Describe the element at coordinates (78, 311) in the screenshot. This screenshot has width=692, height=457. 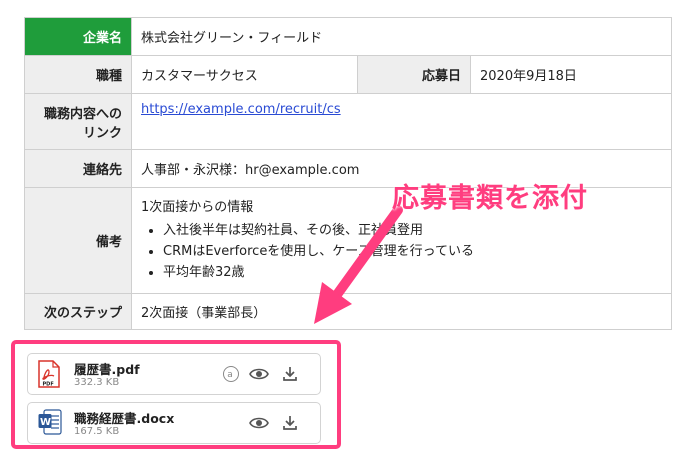
I see `next-step-label: 次のステップ` at that location.